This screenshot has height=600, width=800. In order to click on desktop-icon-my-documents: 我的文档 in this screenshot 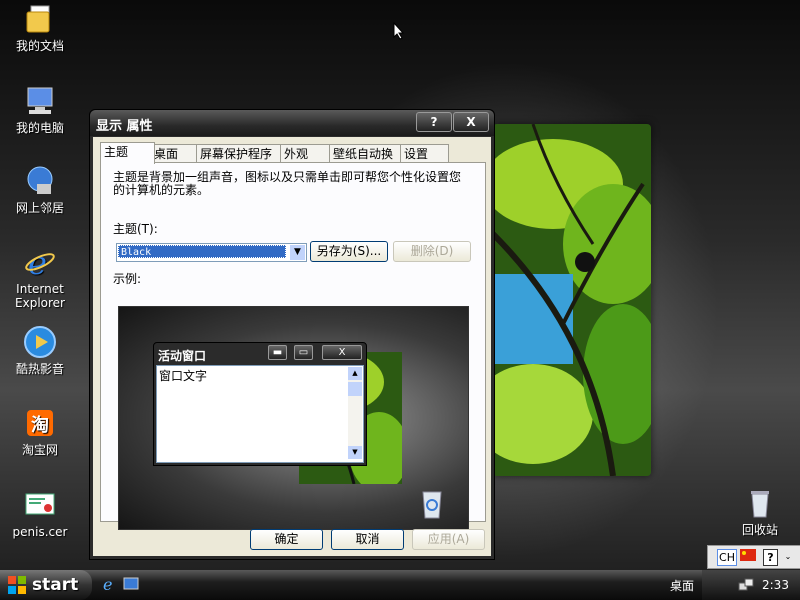, I will do `click(40, 27)`.